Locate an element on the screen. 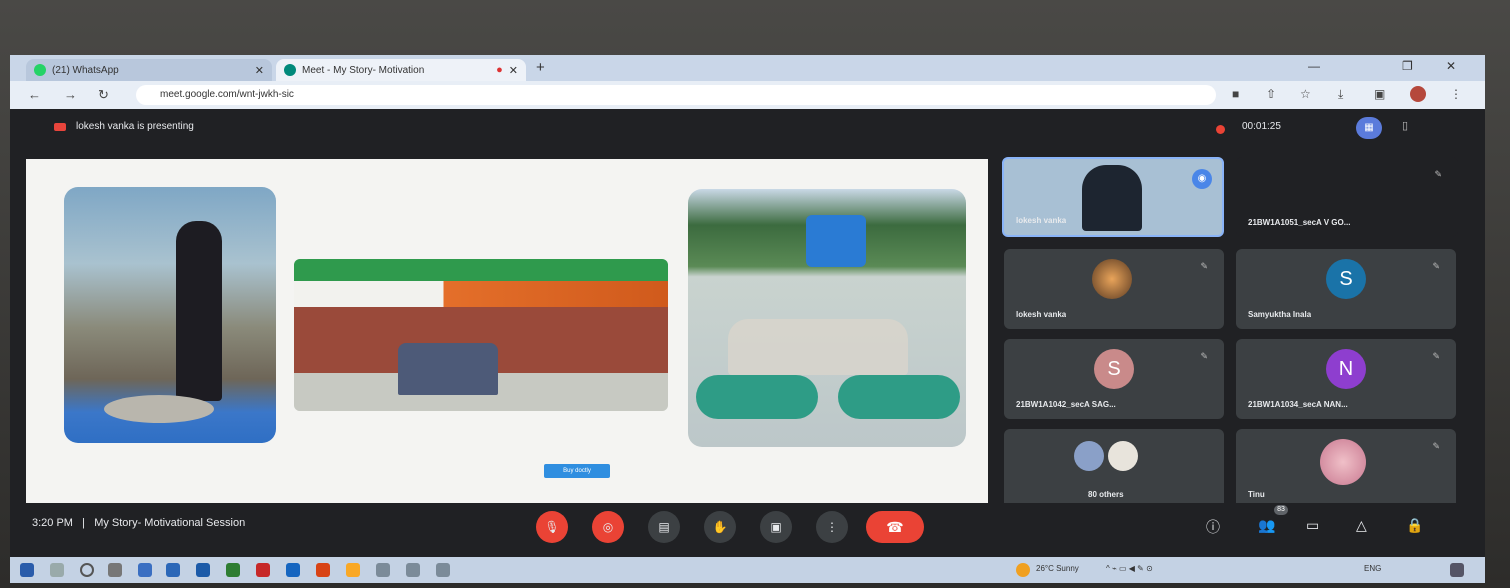  share-icon: ⇧ is located at coordinates (1271, 94).